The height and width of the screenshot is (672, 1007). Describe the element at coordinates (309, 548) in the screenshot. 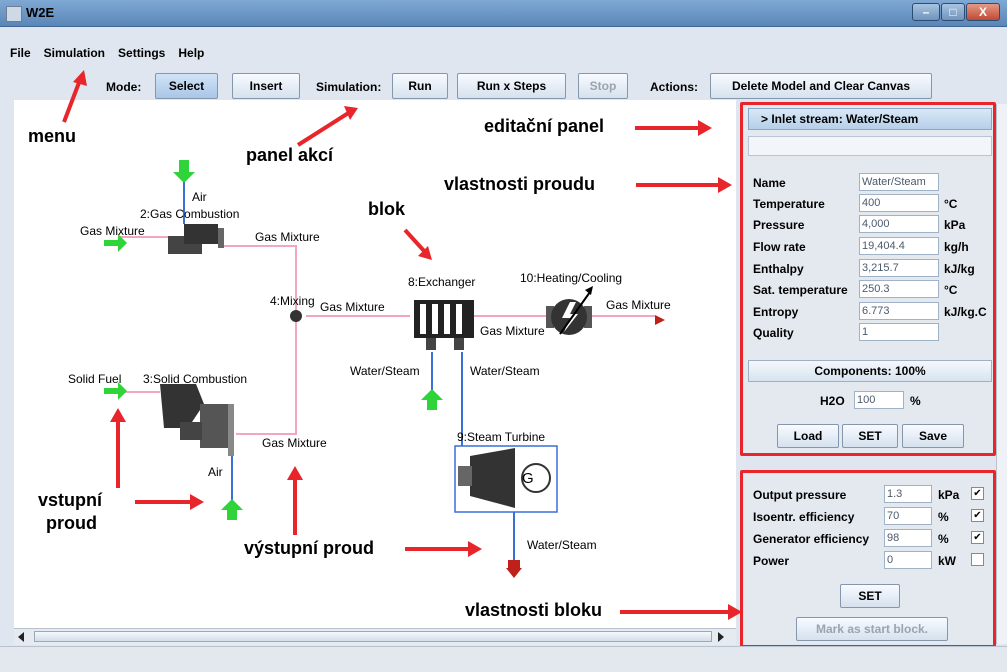

I see `annotation-vystupni-proud: výstupní proud` at that location.